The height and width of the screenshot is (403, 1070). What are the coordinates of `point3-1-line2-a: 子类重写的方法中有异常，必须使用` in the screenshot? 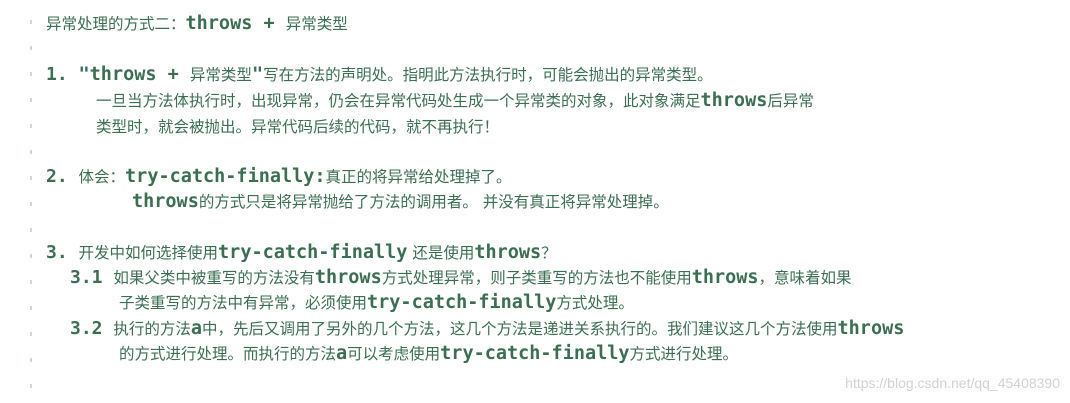 It's located at (243, 303).